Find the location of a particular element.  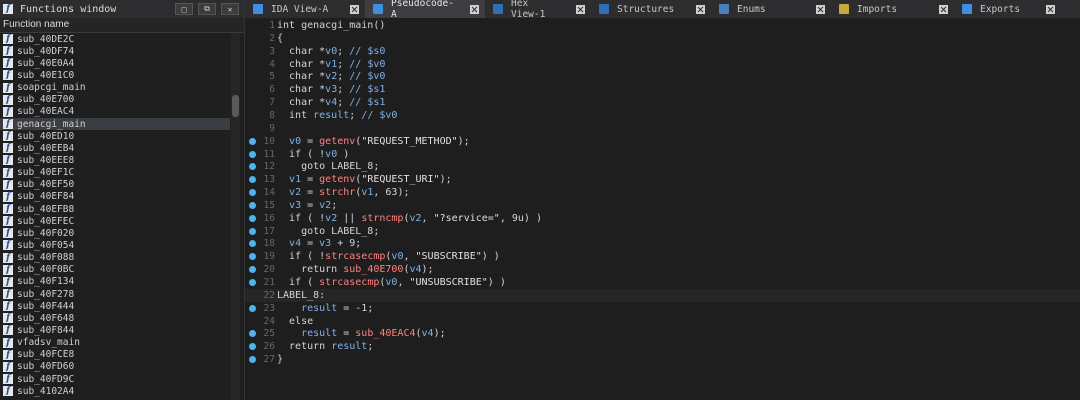

function-list-item: f sub_40F054 is located at coordinates (115, 245).